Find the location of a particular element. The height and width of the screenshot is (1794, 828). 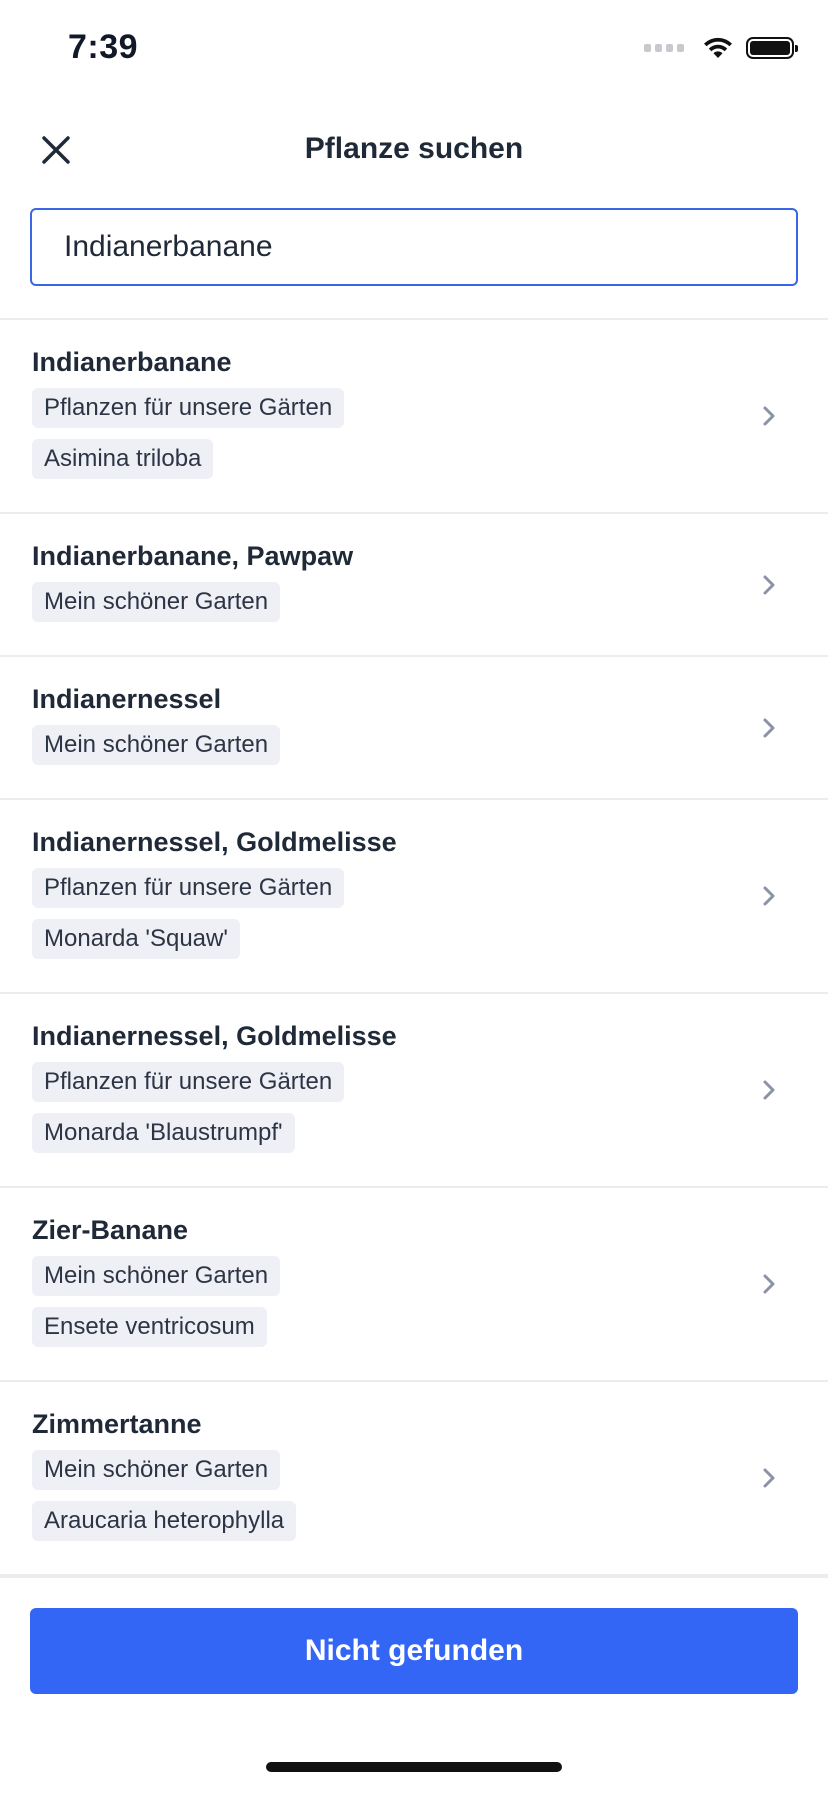

result-title: Zimmertanne is located at coordinates (117, 1424).